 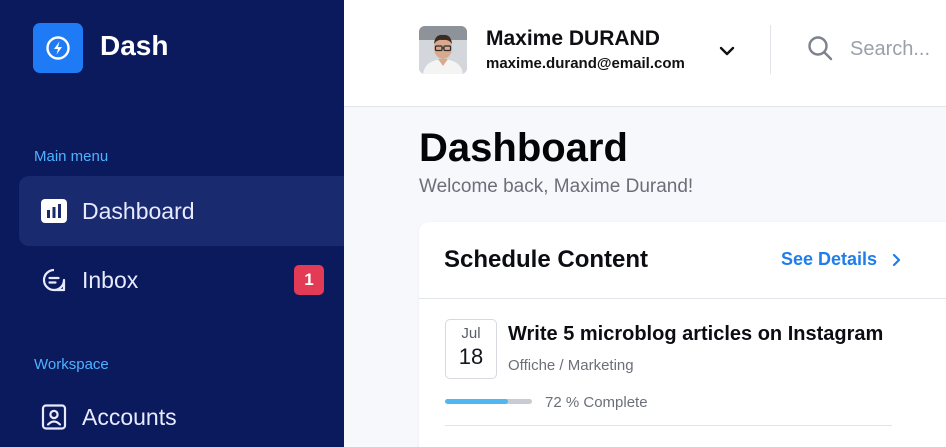 What do you see at coordinates (54, 211) in the screenshot?
I see `bar-chart-icon` at bounding box center [54, 211].